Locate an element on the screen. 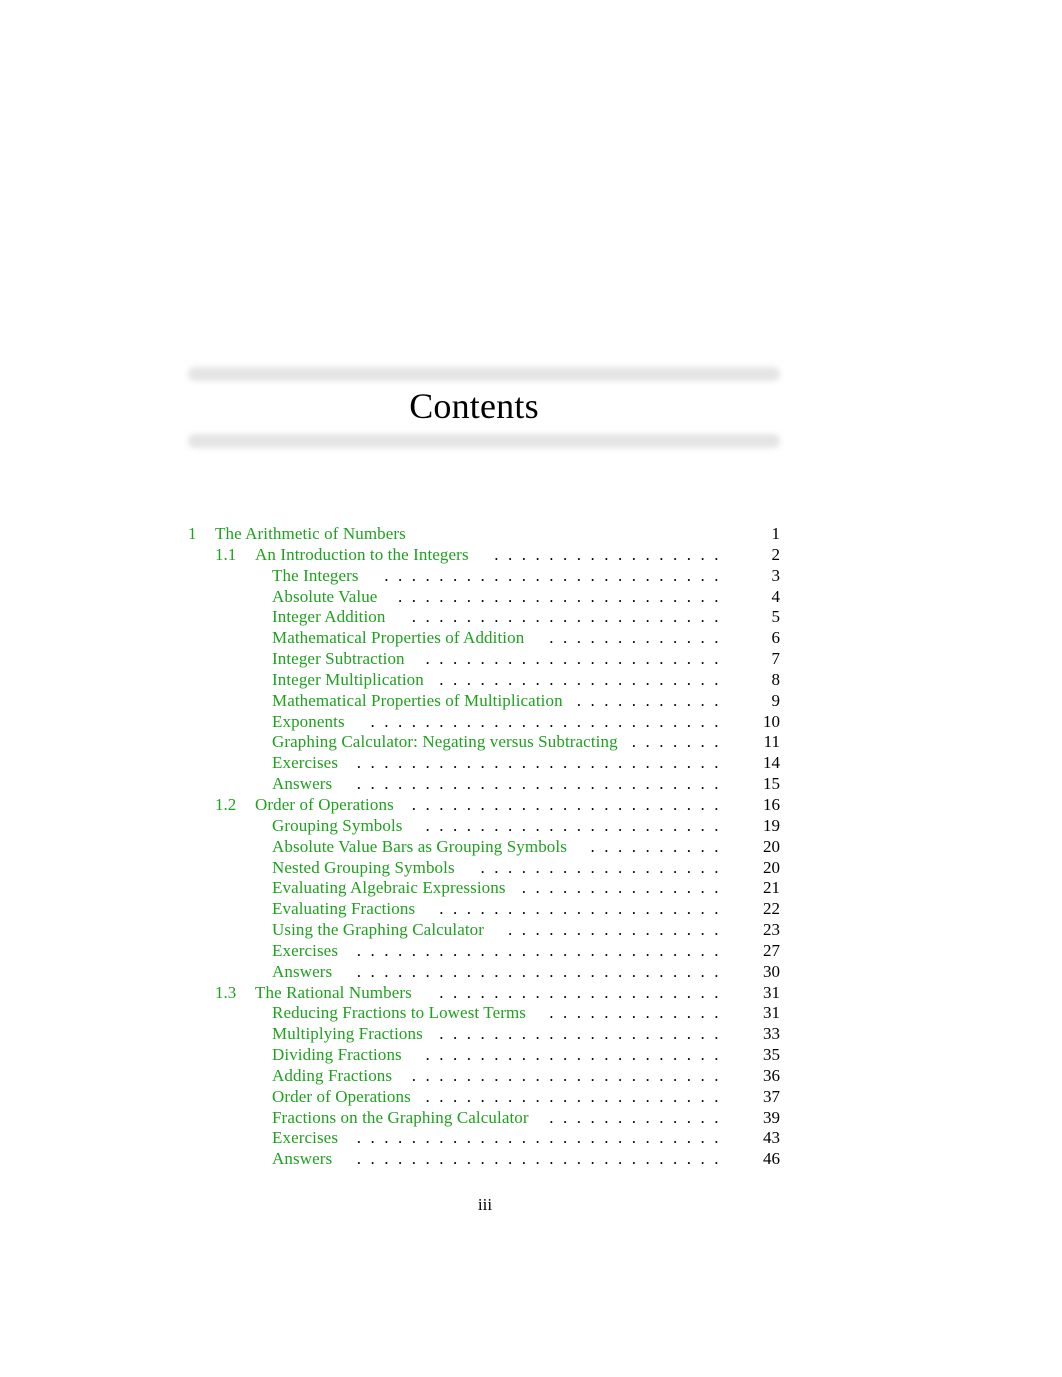 This screenshot has width=1062, height=1377. toc-entry-page: 7 is located at coordinates (776, 659).